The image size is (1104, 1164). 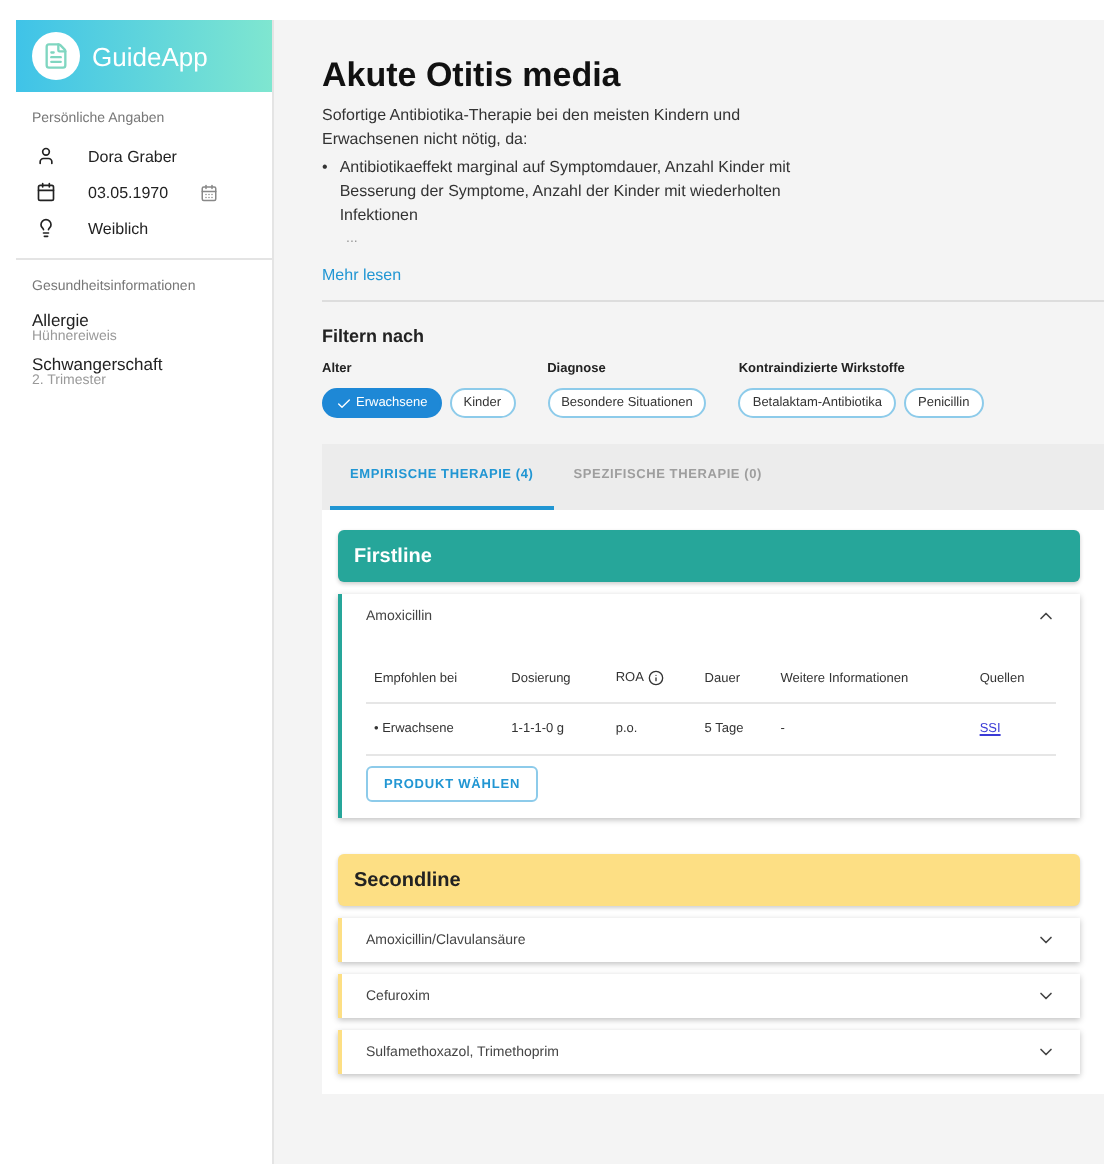 What do you see at coordinates (472, 76) in the screenshot?
I see `page-title: Akute Otitis media` at bounding box center [472, 76].